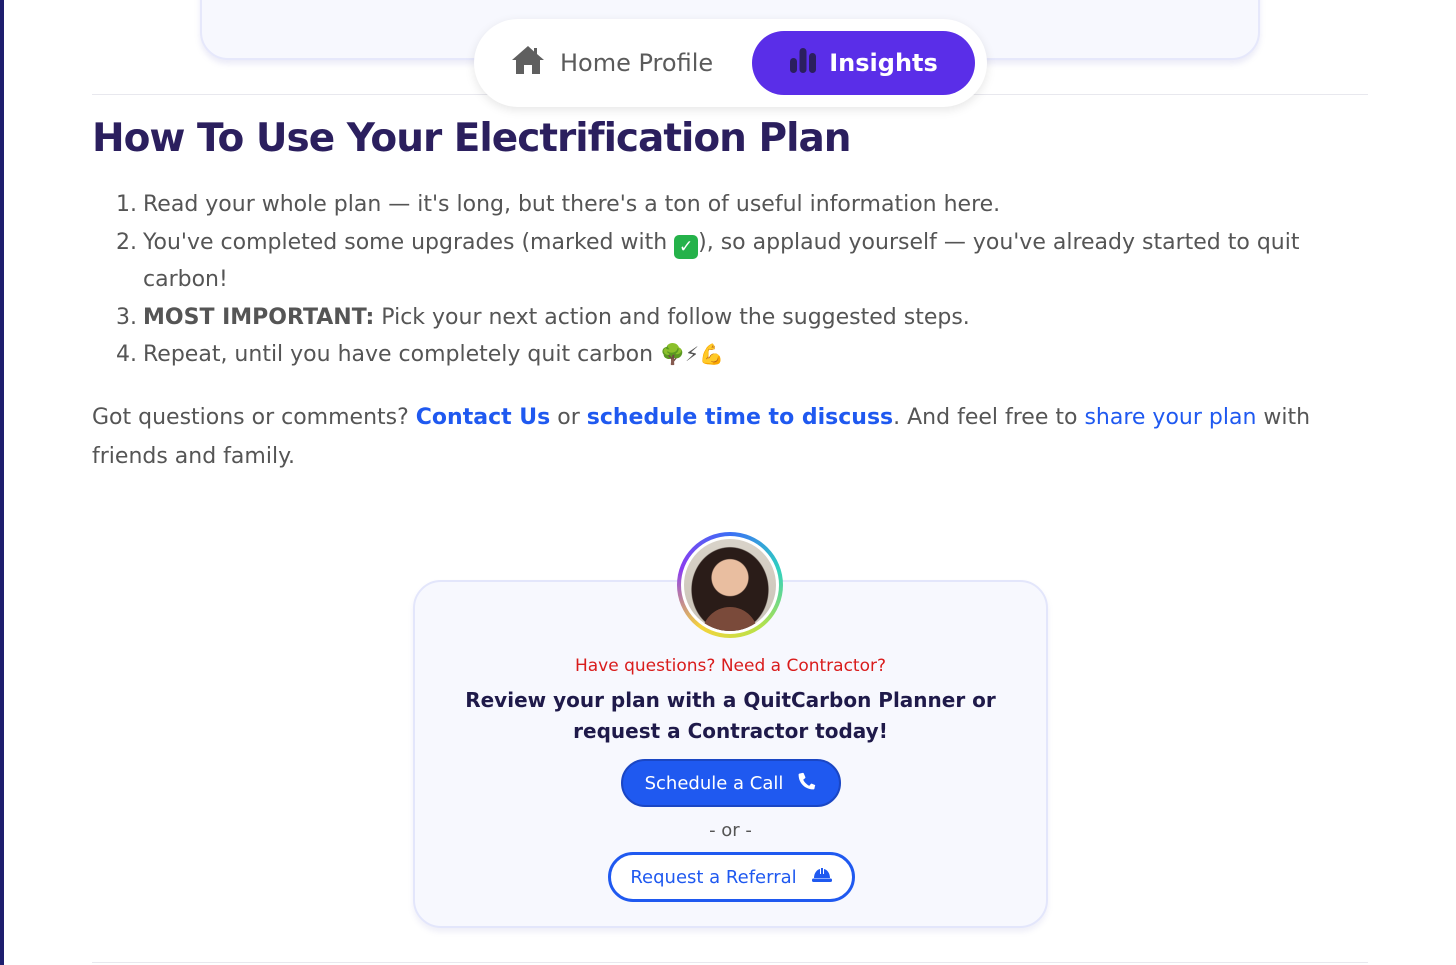 The height and width of the screenshot is (965, 1456). I want to click on help-text: . And feel free to, so click(989, 417).